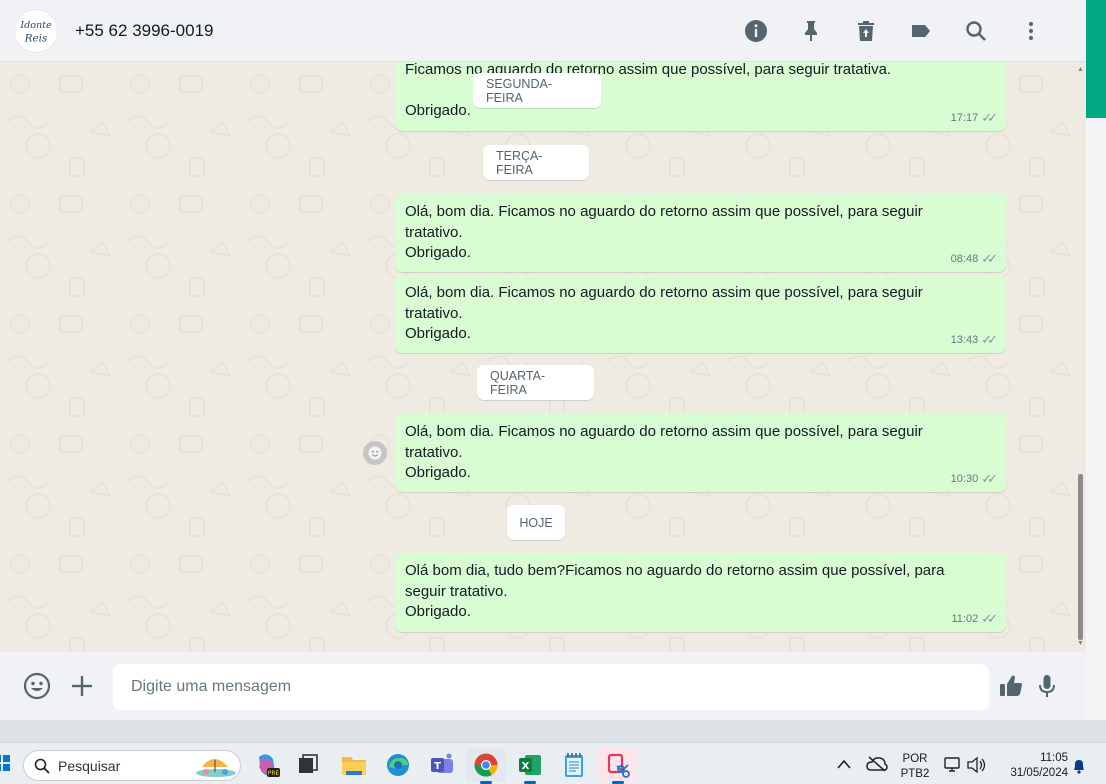 The image size is (1106, 784). I want to click on snipping-tool-icon, so click(618, 765).